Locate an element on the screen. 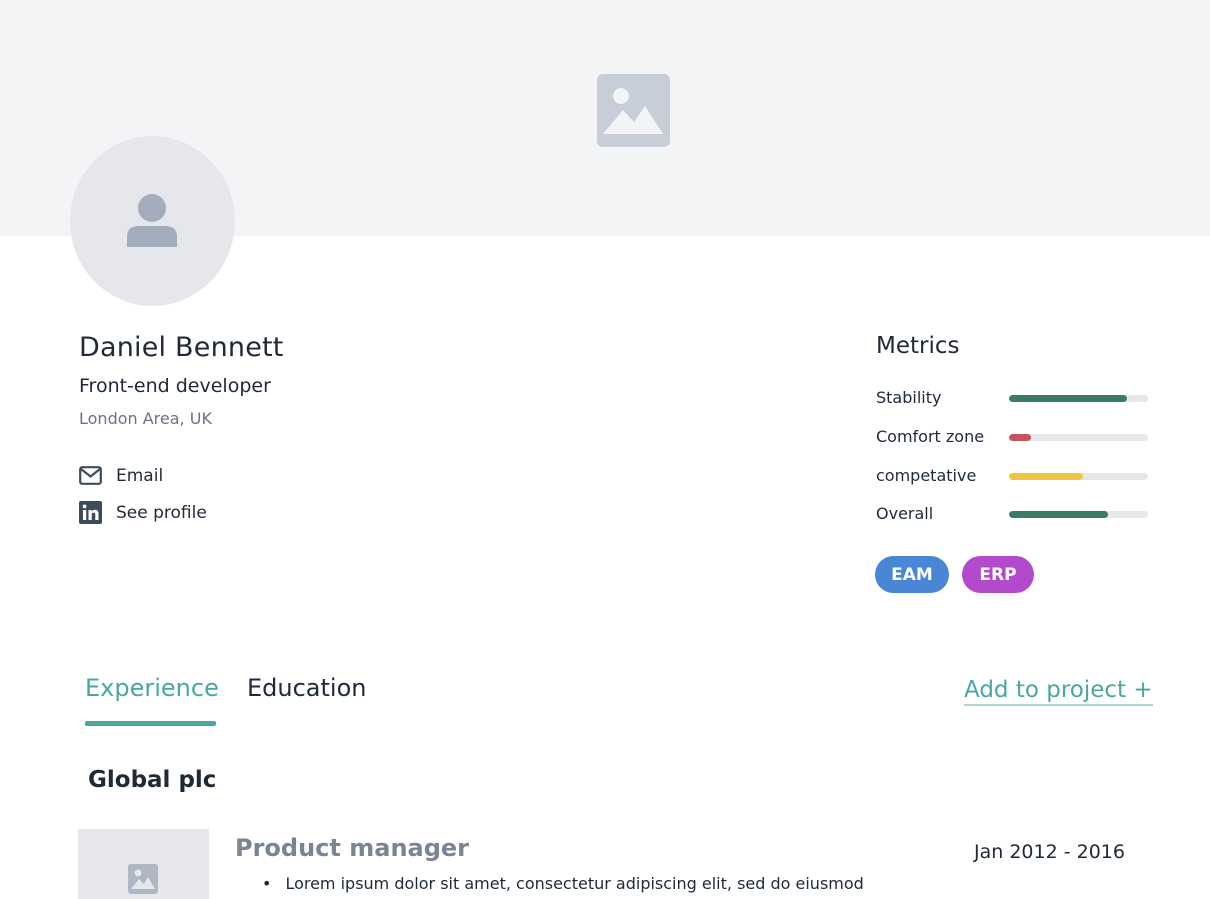  avatar is located at coordinates (152, 221).